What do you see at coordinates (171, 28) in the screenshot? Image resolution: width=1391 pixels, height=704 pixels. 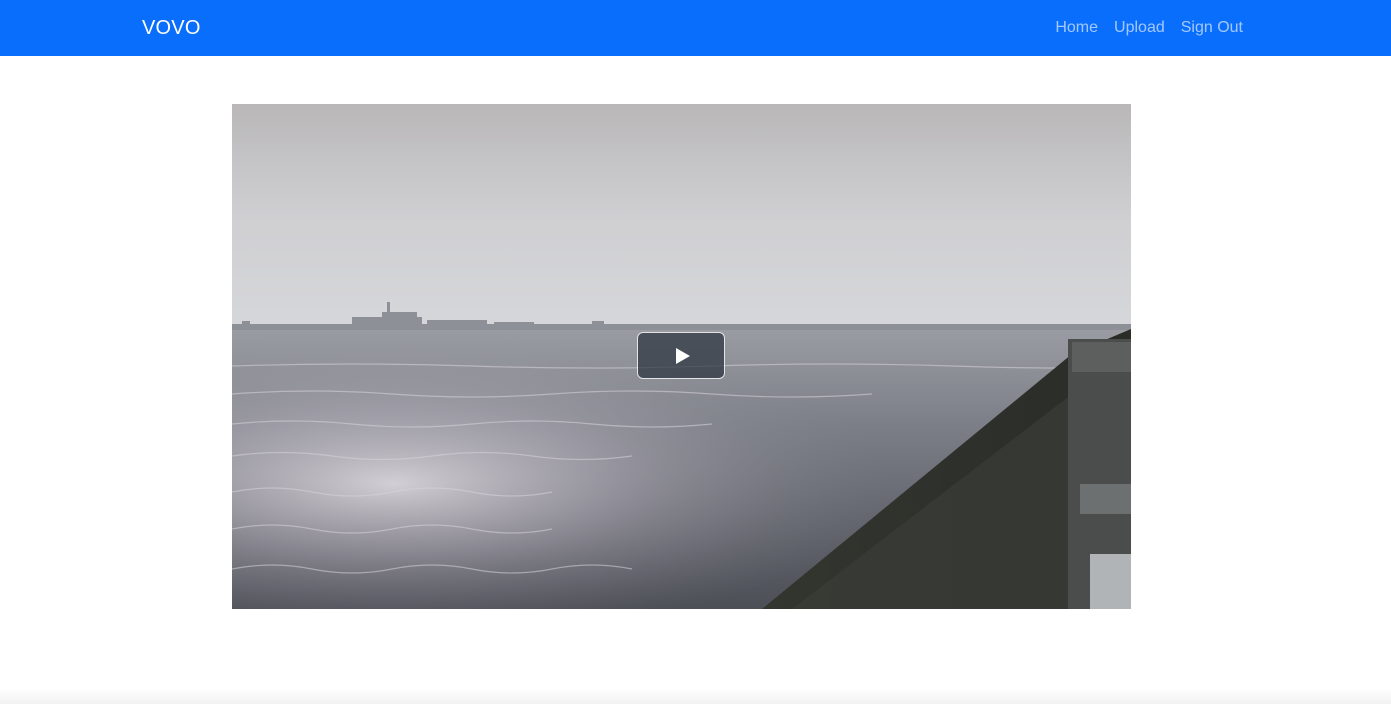 I see `brand-logo-link: VOVO` at bounding box center [171, 28].